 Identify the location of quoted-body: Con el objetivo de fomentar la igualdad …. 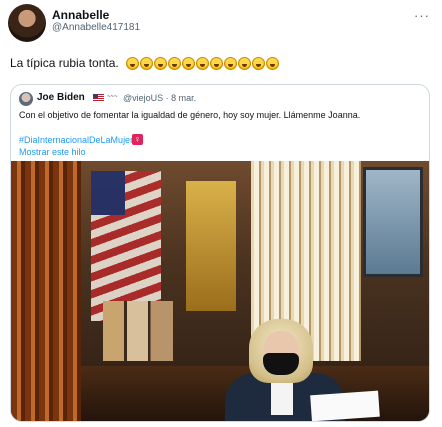
(190, 115).